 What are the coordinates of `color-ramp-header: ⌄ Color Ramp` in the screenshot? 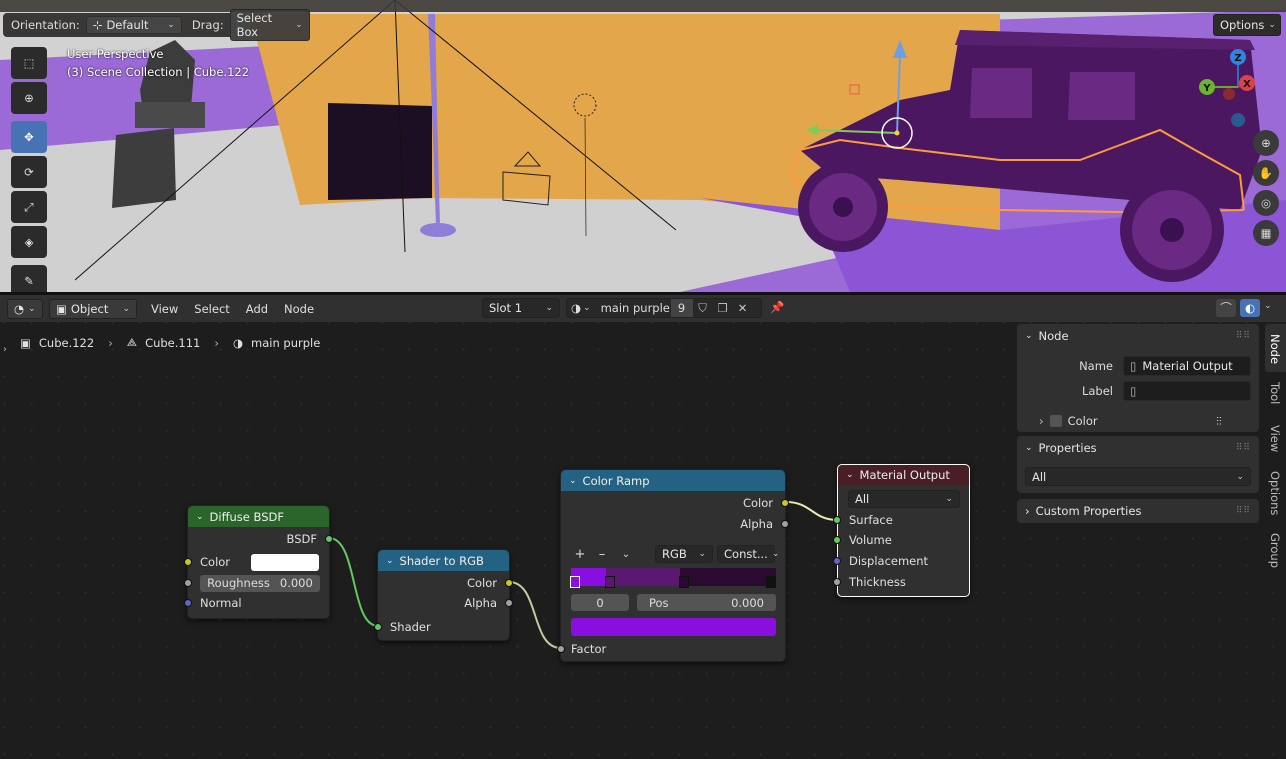 It's located at (673, 480).